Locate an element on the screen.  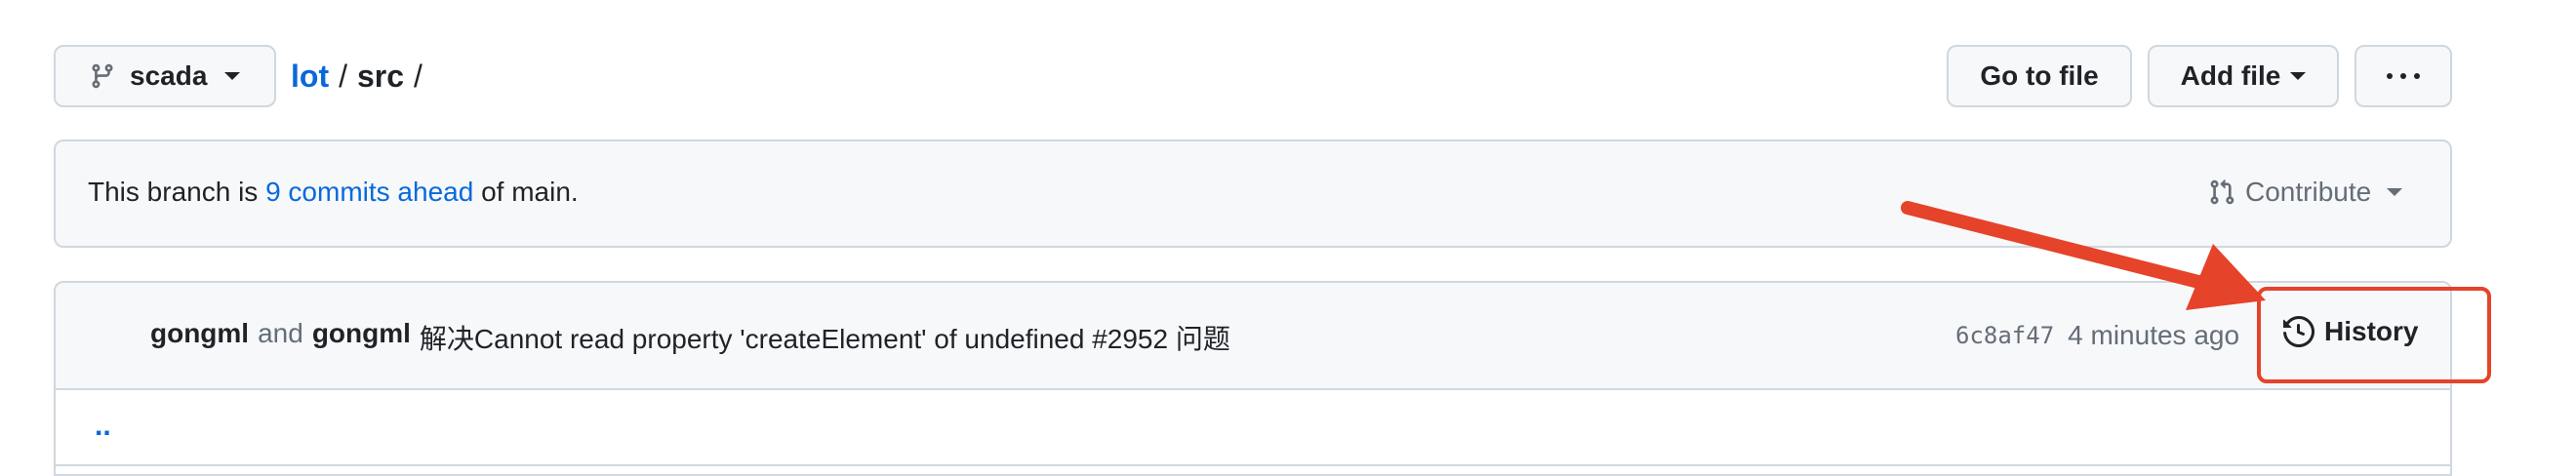
arrow-shaft is located at coordinates (2059, 246).